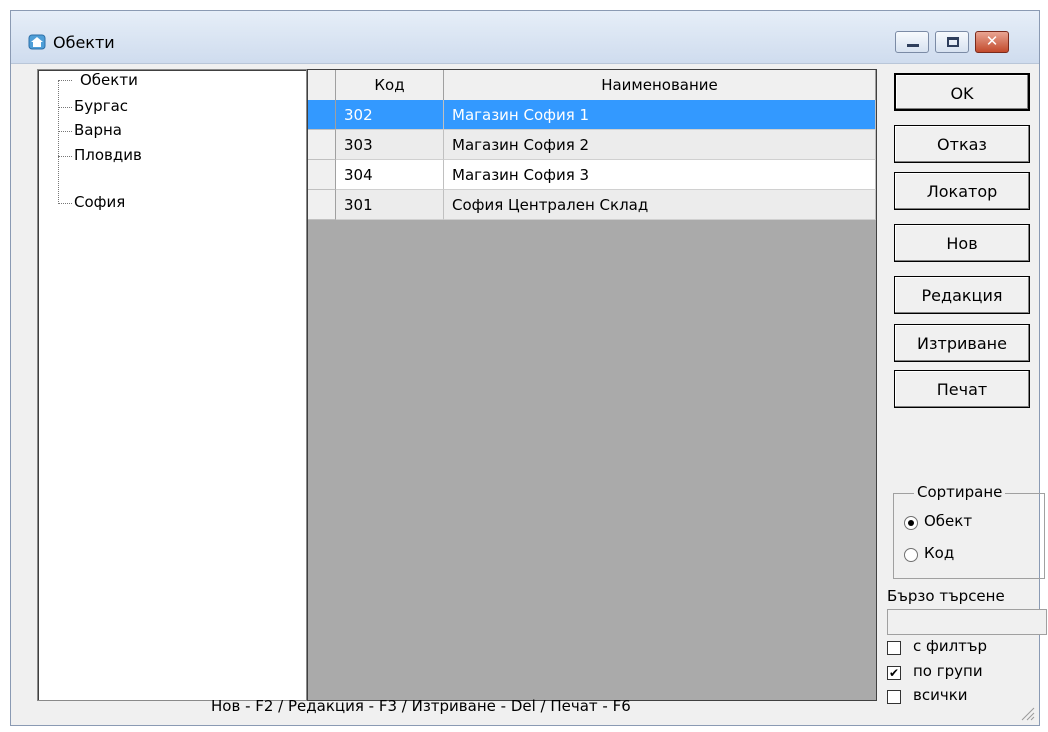 The height and width of the screenshot is (732, 1048). What do you see at coordinates (960, 492) in the screenshot?
I see `sorting-title: Сортиране` at bounding box center [960, 492].